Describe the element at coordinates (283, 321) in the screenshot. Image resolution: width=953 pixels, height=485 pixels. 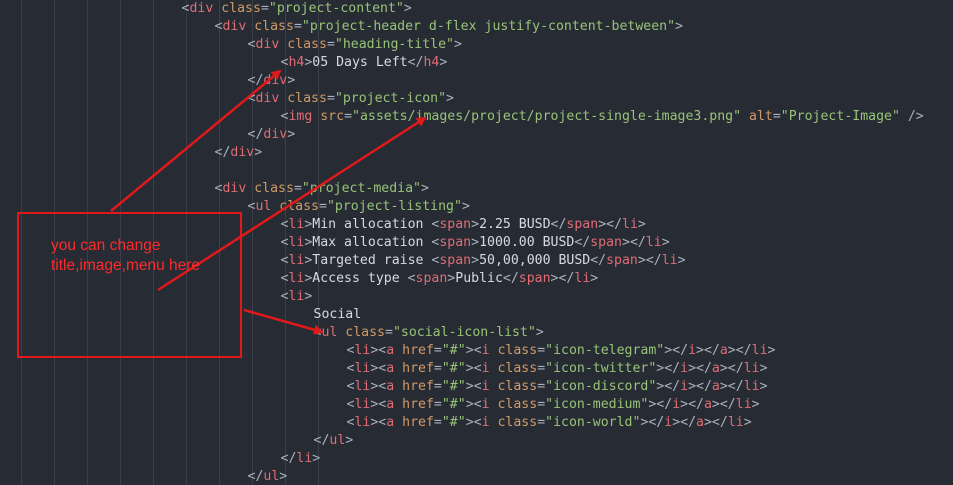
I see `arrow-to-menu` at that location.